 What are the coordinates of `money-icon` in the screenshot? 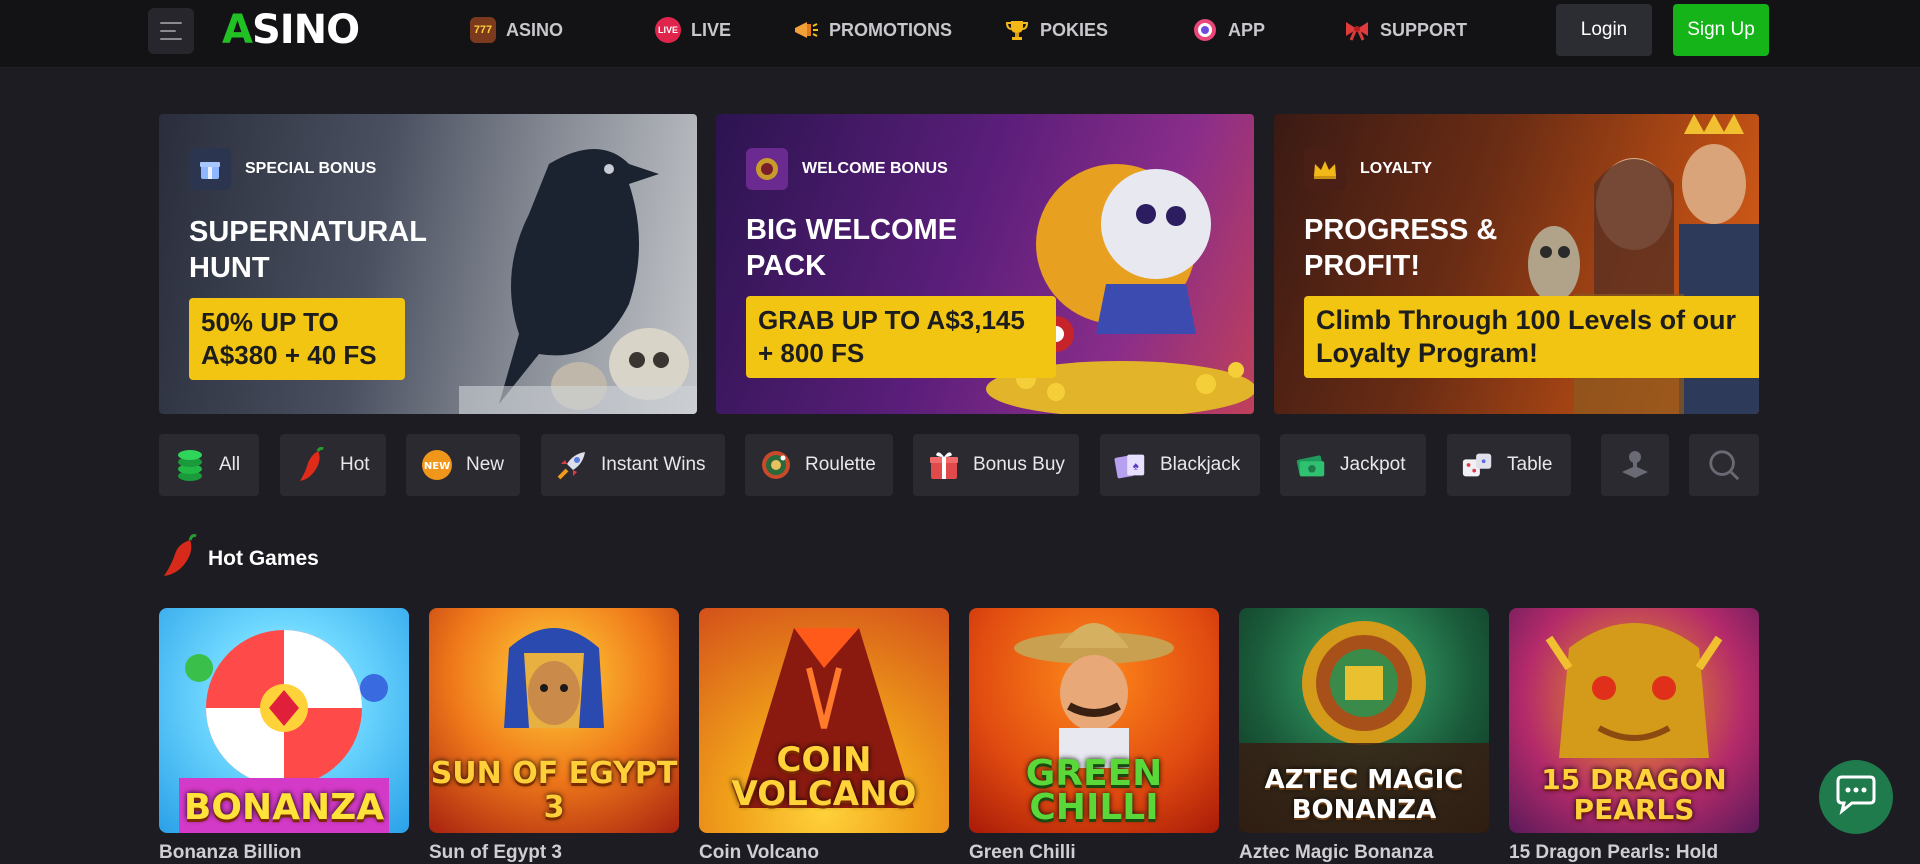 It's located at (1311, 465).